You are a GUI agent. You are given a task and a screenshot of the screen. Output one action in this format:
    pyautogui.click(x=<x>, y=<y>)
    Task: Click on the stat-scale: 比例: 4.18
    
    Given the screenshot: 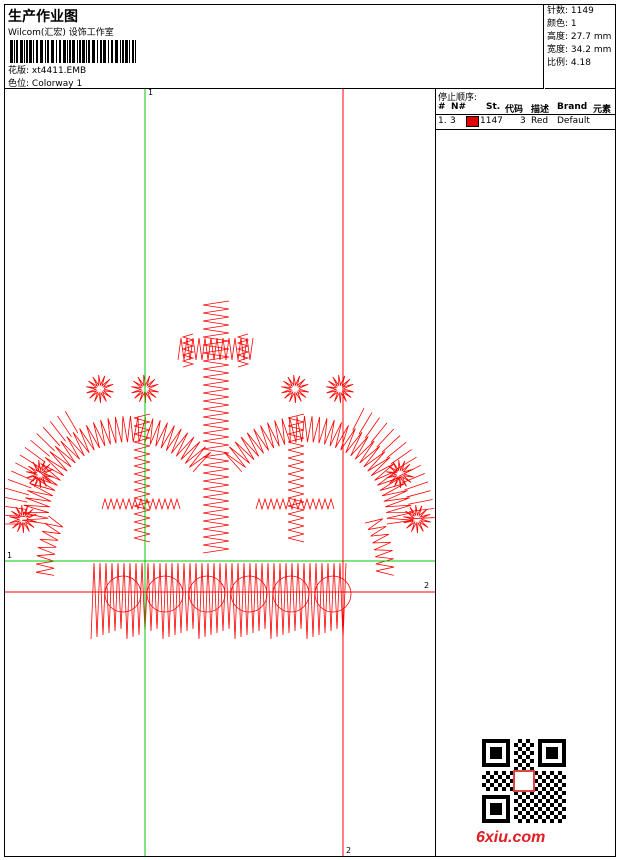 What is the action you would take?
    pyautogui.click(x=580, y=63)
    